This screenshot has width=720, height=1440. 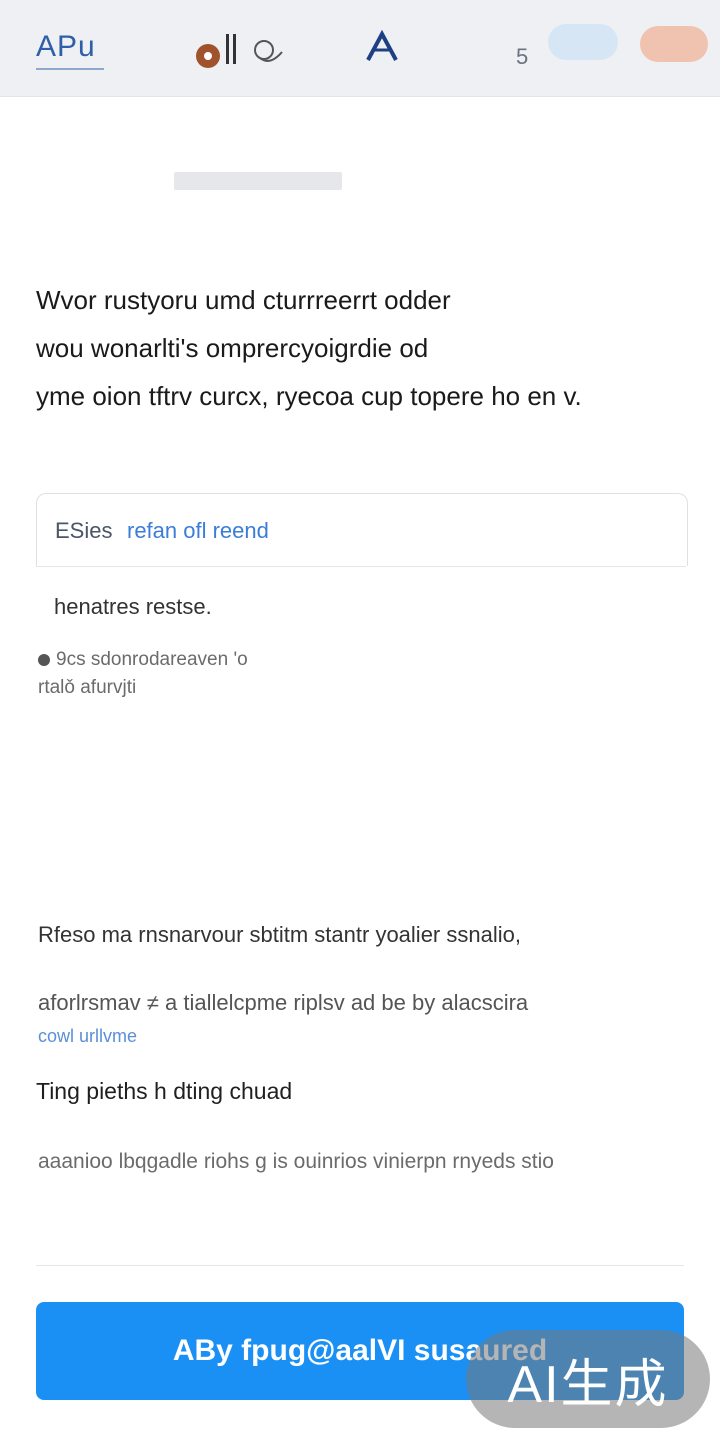 I want to click on cloud-icon, so click(x=583, y=42).